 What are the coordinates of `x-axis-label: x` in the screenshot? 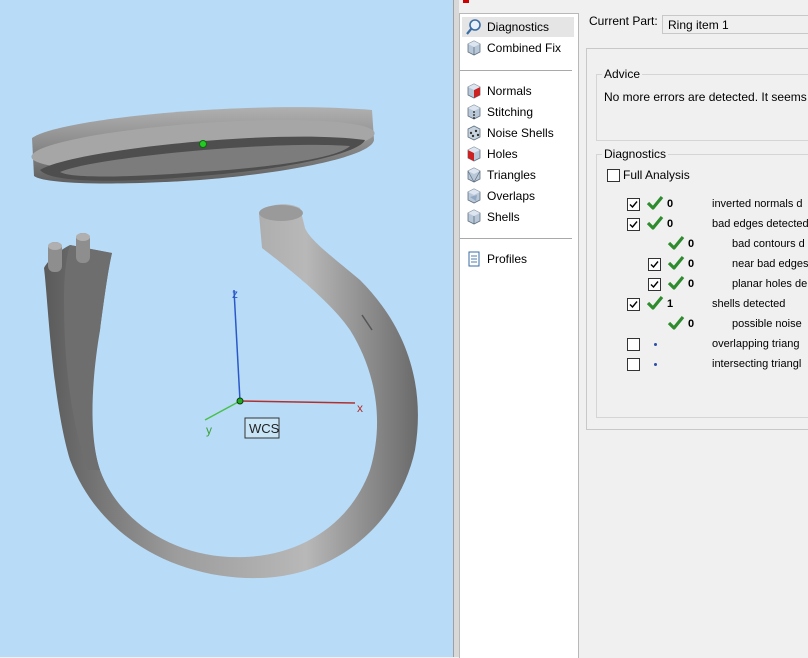 It's located at (360, 408).